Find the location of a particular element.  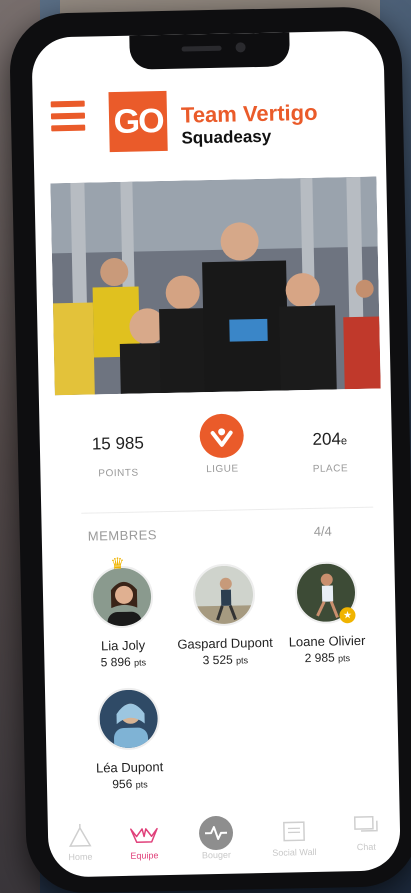

chat-icon is located at coordinates (366, 826).